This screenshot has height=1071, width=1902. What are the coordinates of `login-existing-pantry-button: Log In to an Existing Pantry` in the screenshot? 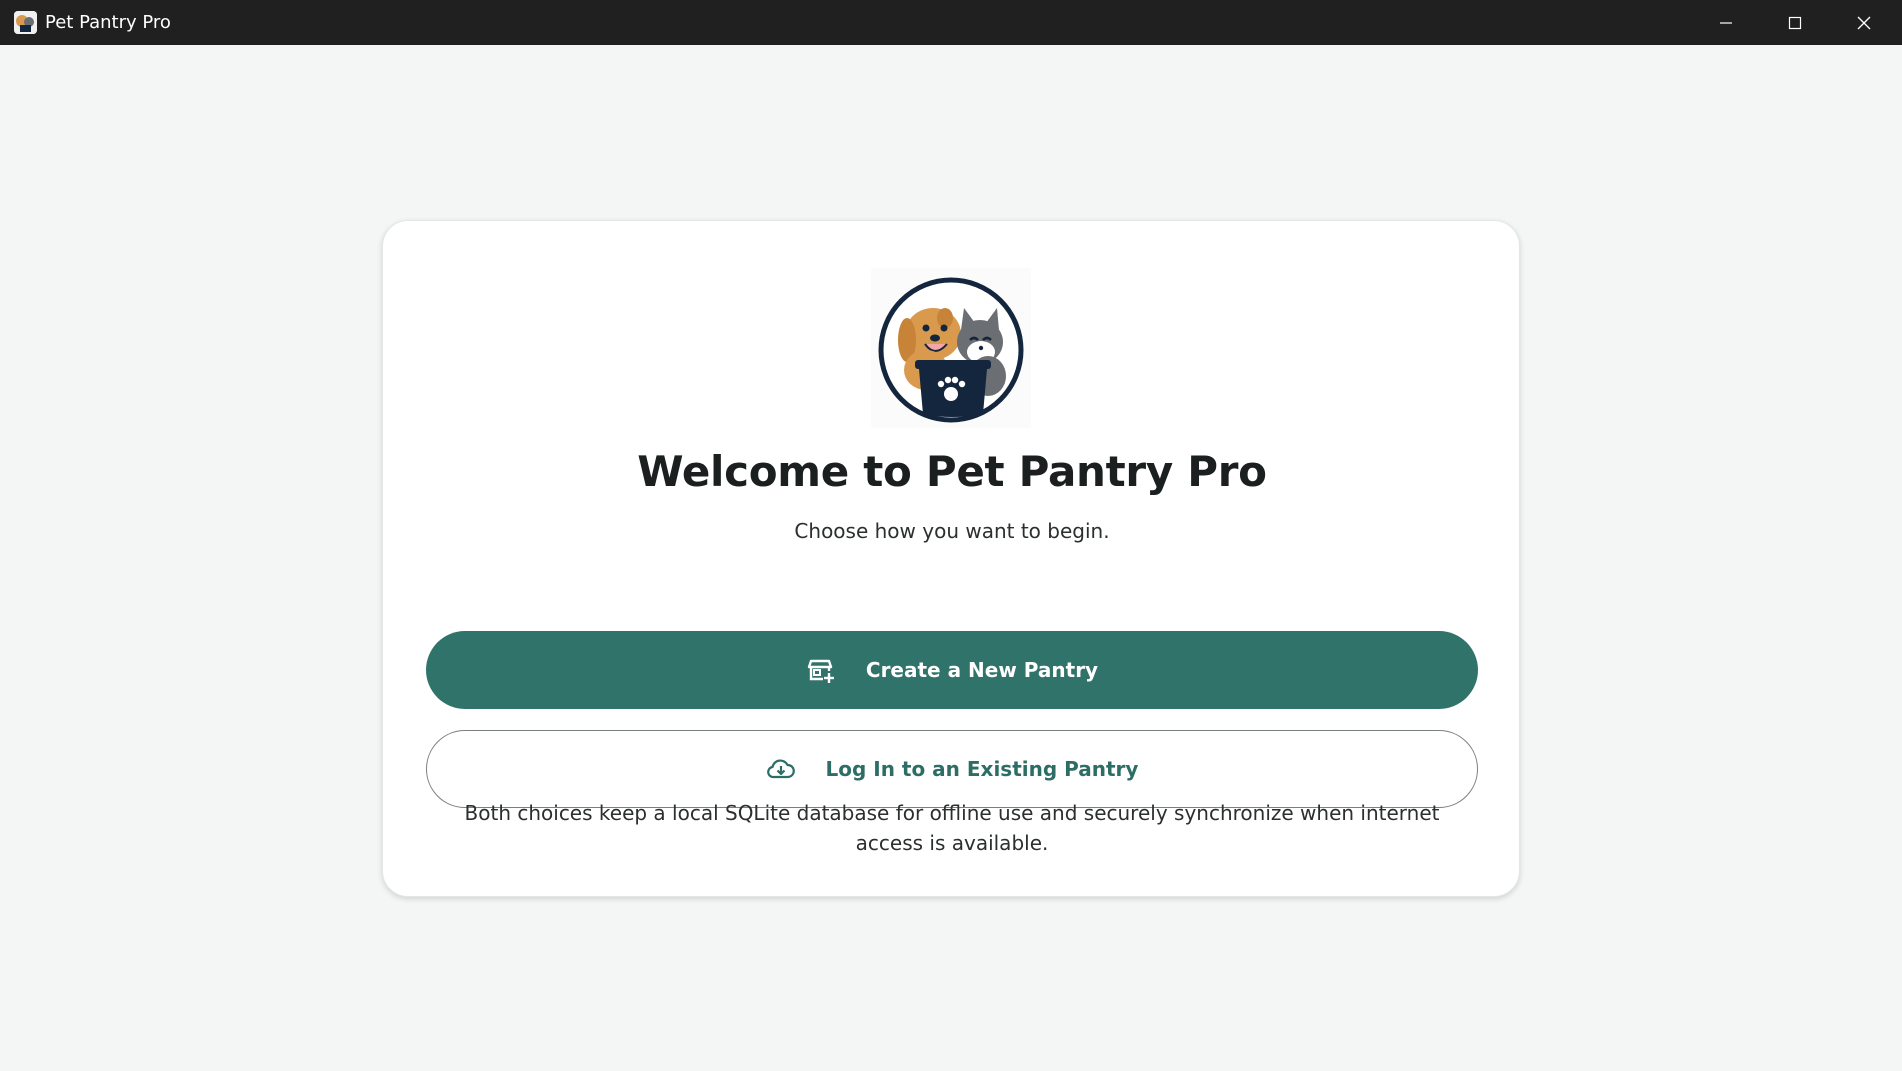 It's located at (952, 769).